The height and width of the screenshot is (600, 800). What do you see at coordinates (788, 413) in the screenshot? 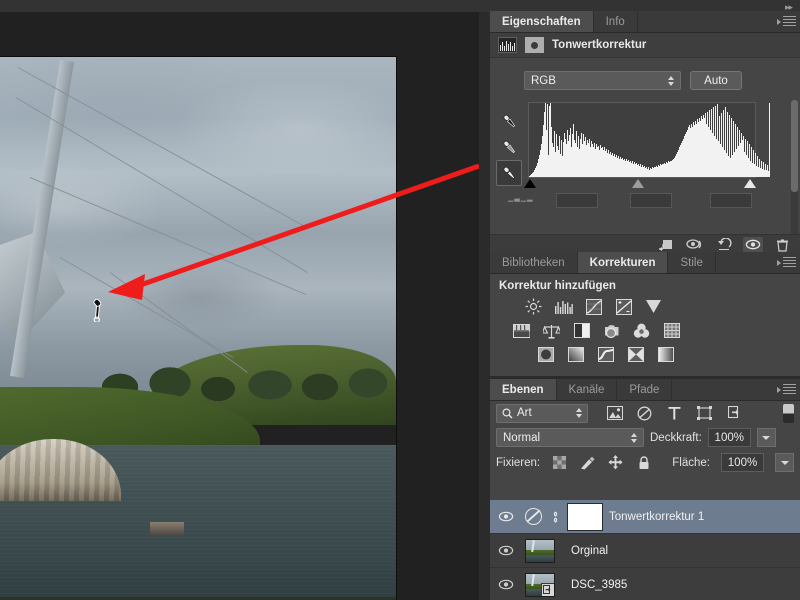
I see `filter-enable-toggle` at bounding box center [788, 413].